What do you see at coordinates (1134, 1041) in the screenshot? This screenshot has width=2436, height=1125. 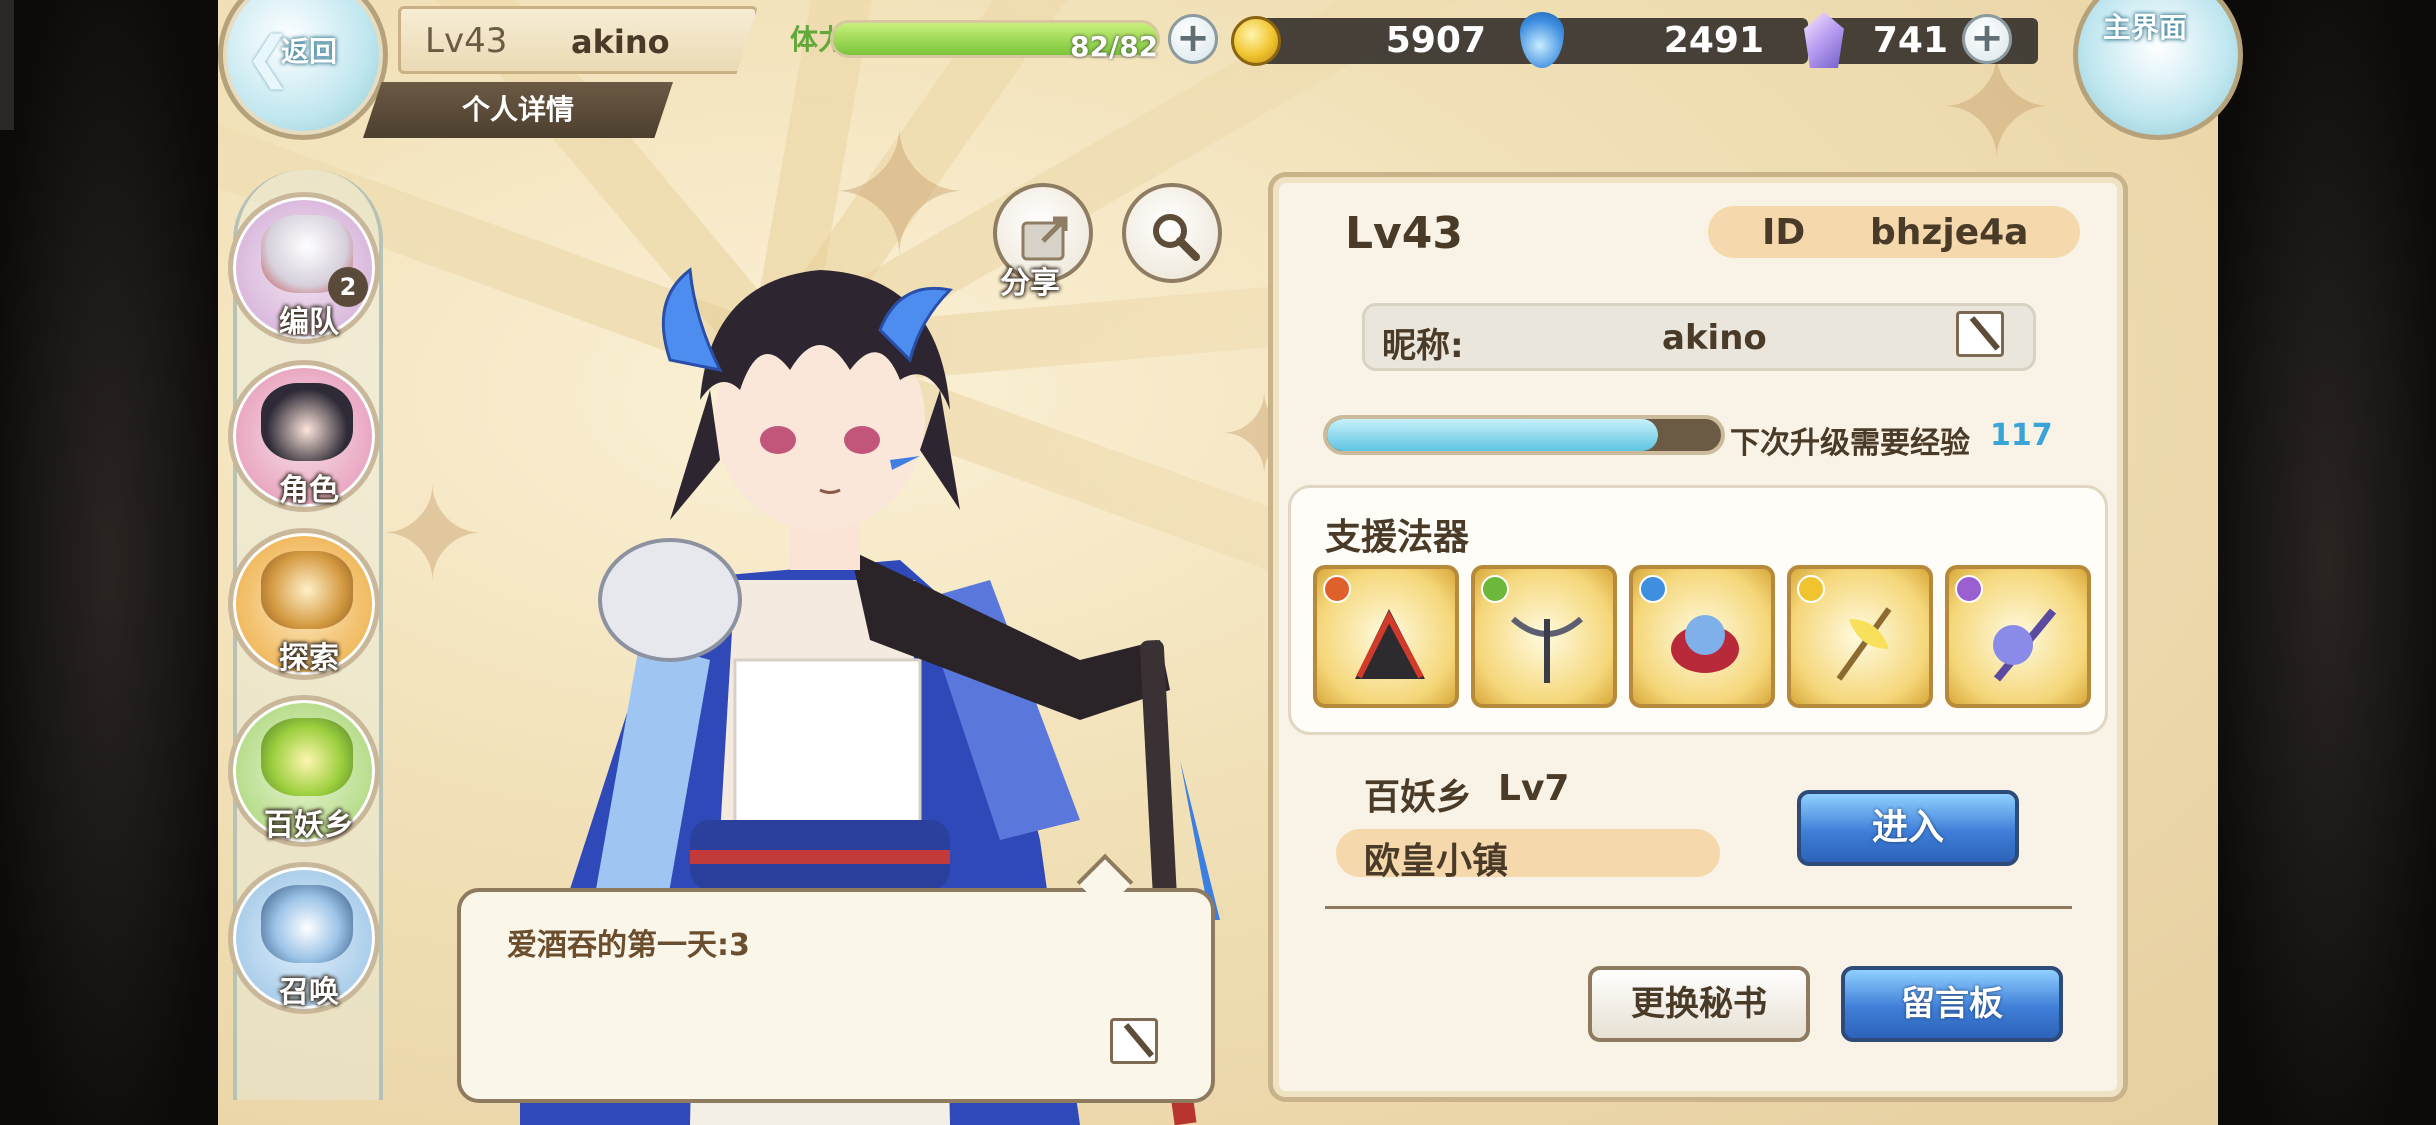 I see `edit-message-icon` at bounding box center [1134, 1041].